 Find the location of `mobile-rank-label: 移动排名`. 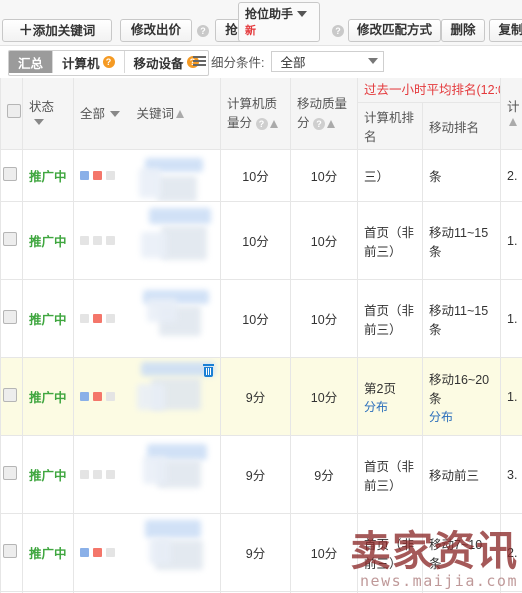

mobile-rank-label: 移动排名 is located at coordinates (454, 127).